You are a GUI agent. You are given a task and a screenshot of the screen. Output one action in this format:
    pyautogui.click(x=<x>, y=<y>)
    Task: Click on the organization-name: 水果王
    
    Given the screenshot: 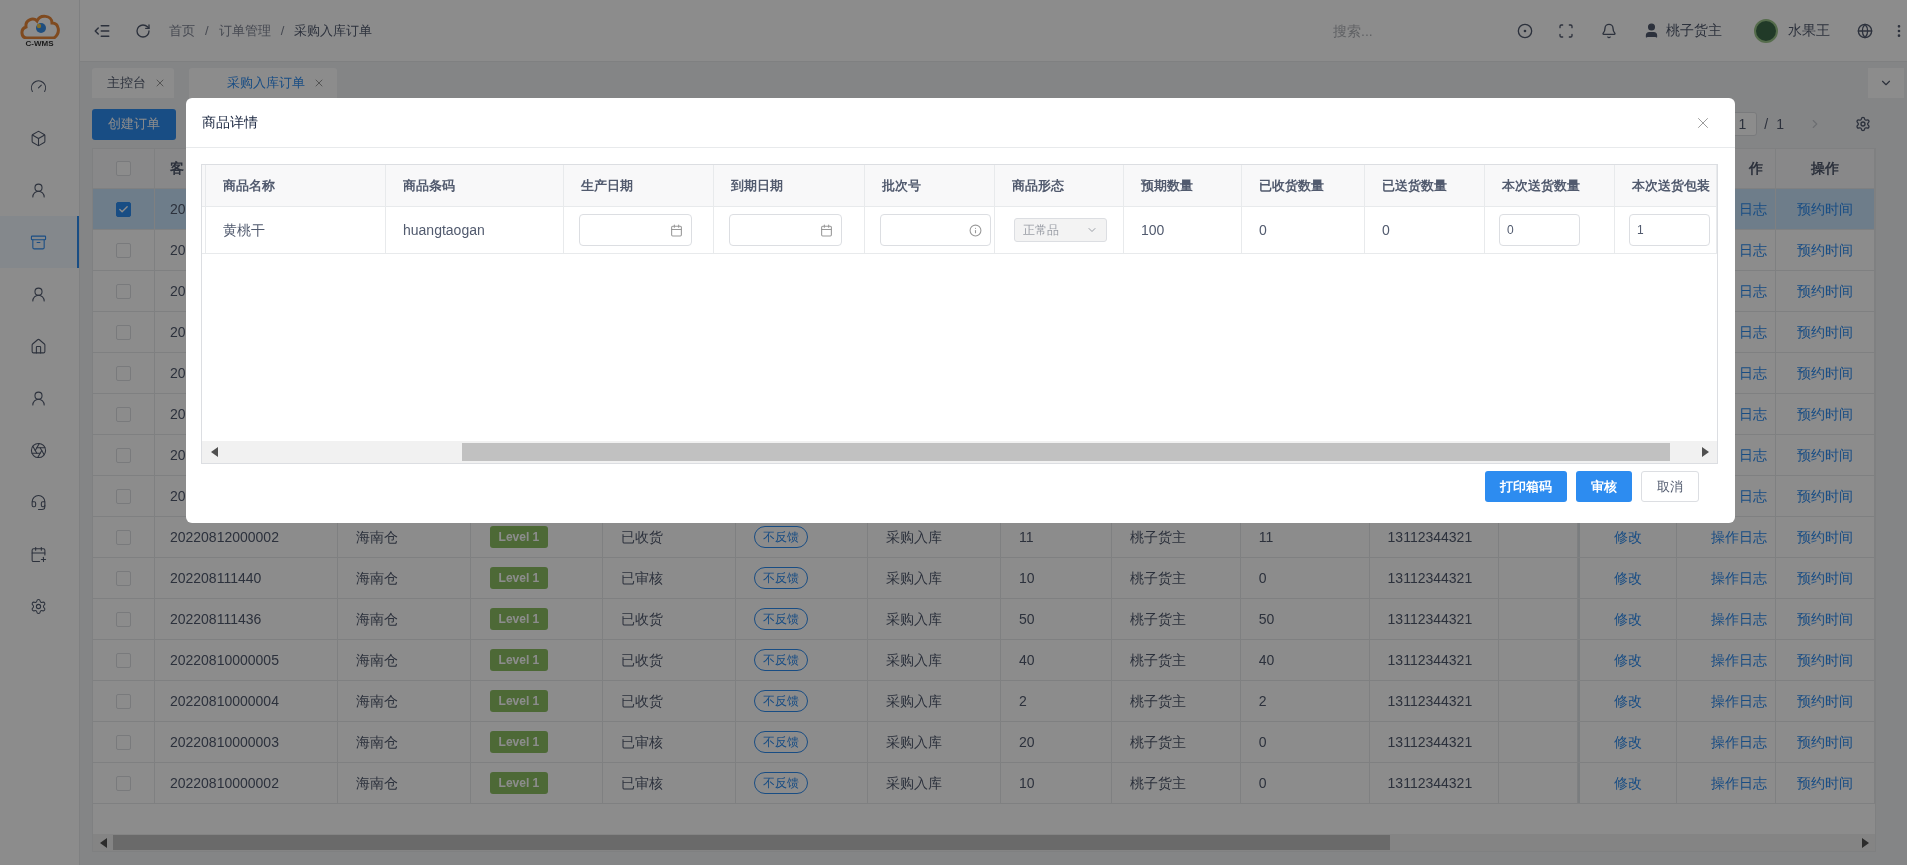 What is the action you would take?
    pyautogui.click(x=1809, y=30)
    